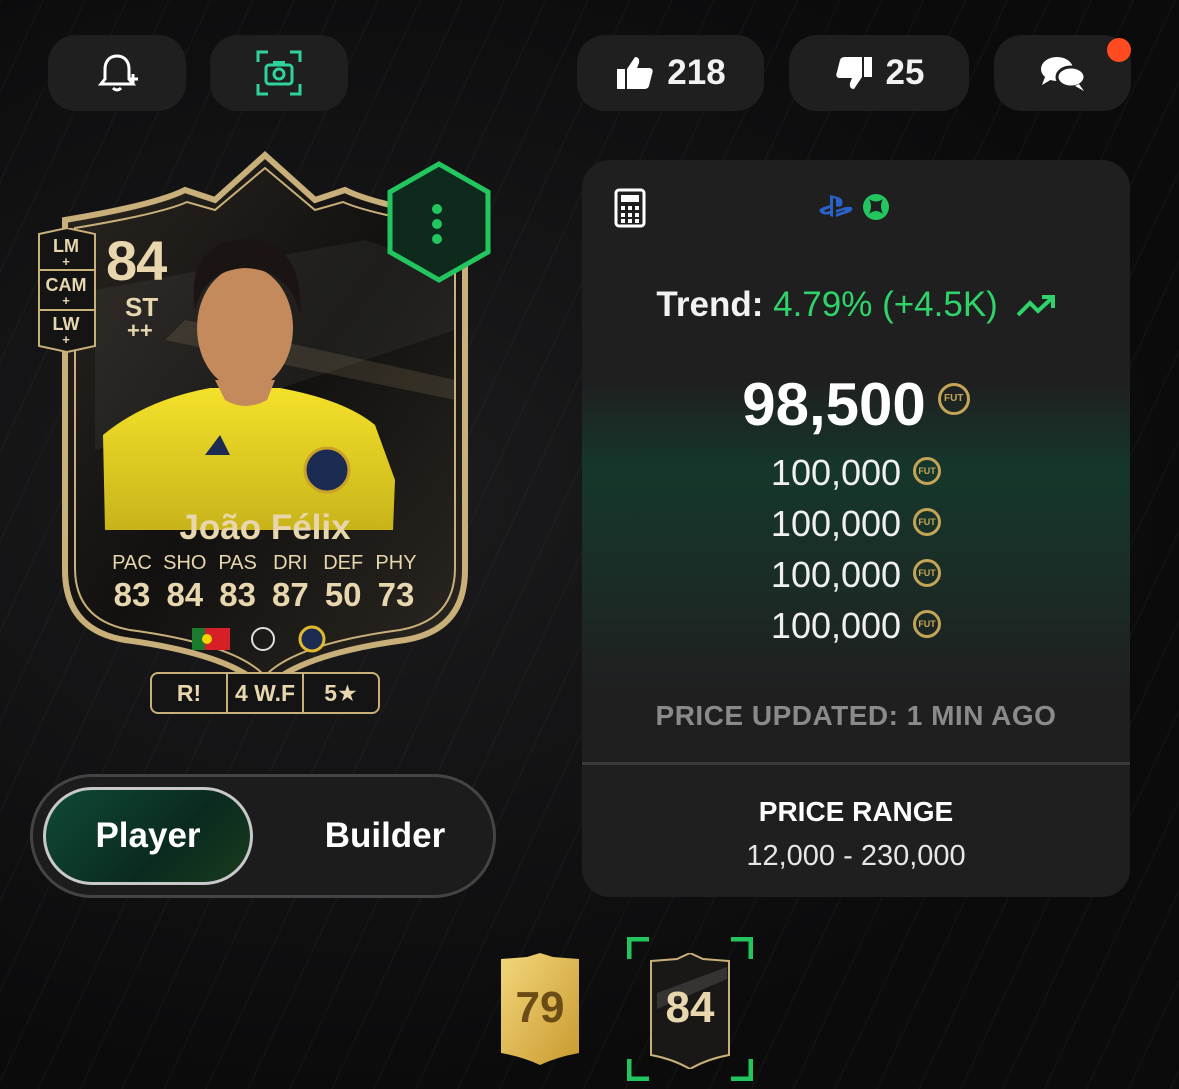  I want to click on view-toggle: Player Builder, so click(263, 836).